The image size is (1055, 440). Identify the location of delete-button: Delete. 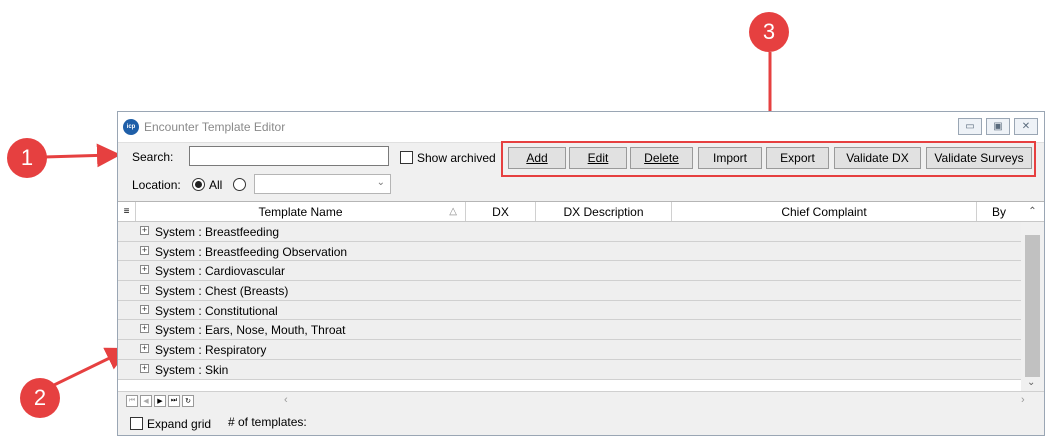
(661, 158).